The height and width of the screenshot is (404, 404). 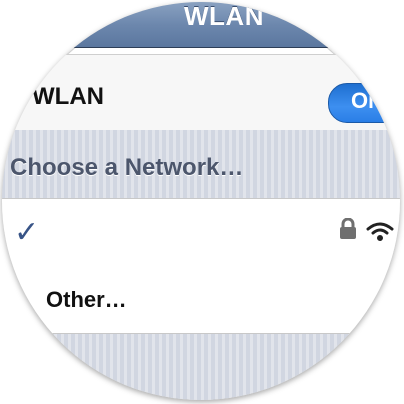 I want to click on navigation-bar: WLAN, so click(x=201, y=25).